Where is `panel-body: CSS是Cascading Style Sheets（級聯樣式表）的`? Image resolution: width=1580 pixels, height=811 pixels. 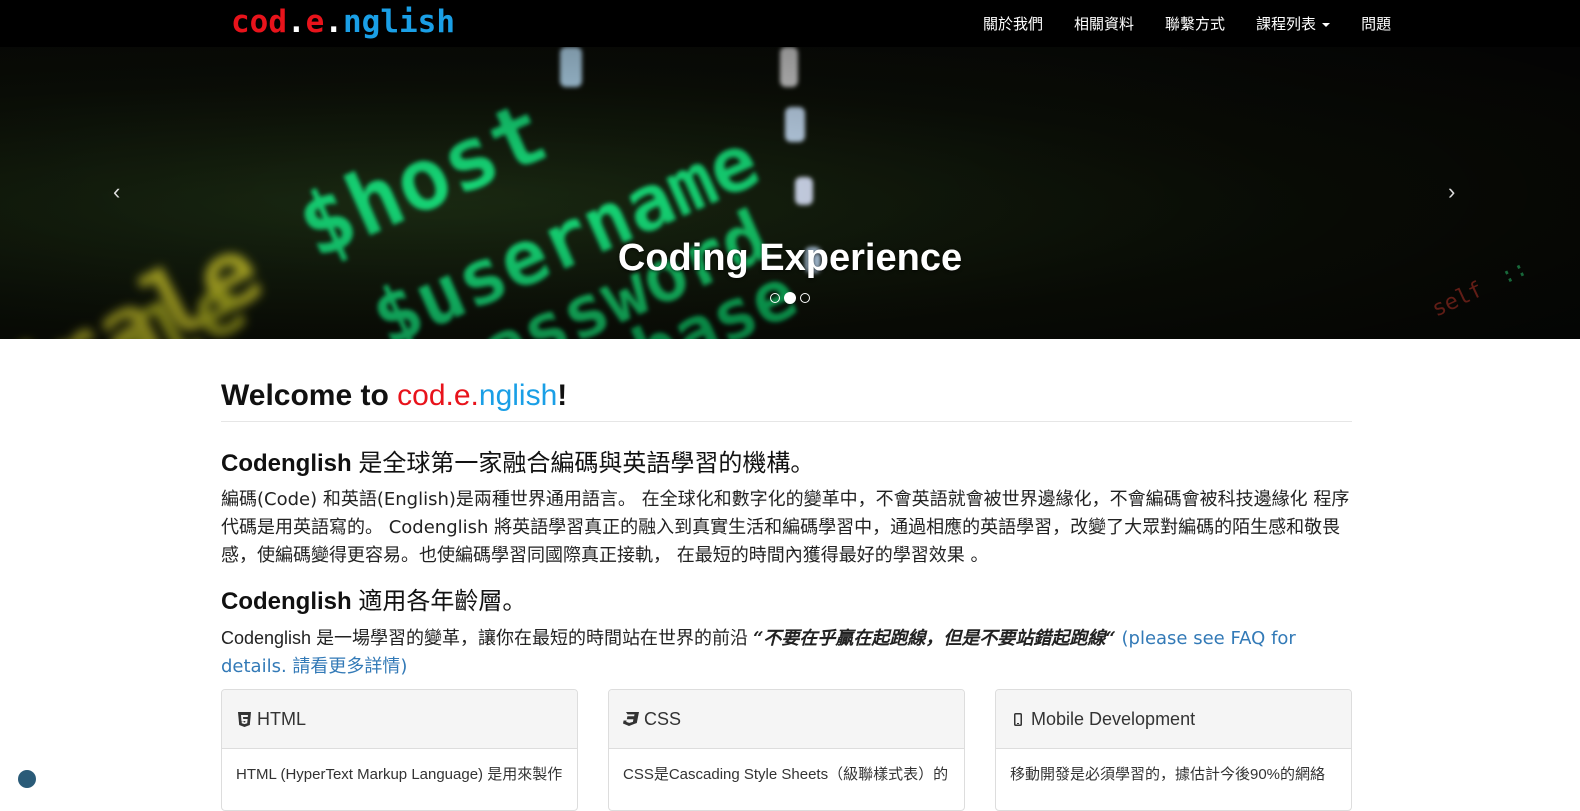 panel-body: CSS是Cascading Style Sheets（級聯樣式表）的 is located at coordinates (786, 774).